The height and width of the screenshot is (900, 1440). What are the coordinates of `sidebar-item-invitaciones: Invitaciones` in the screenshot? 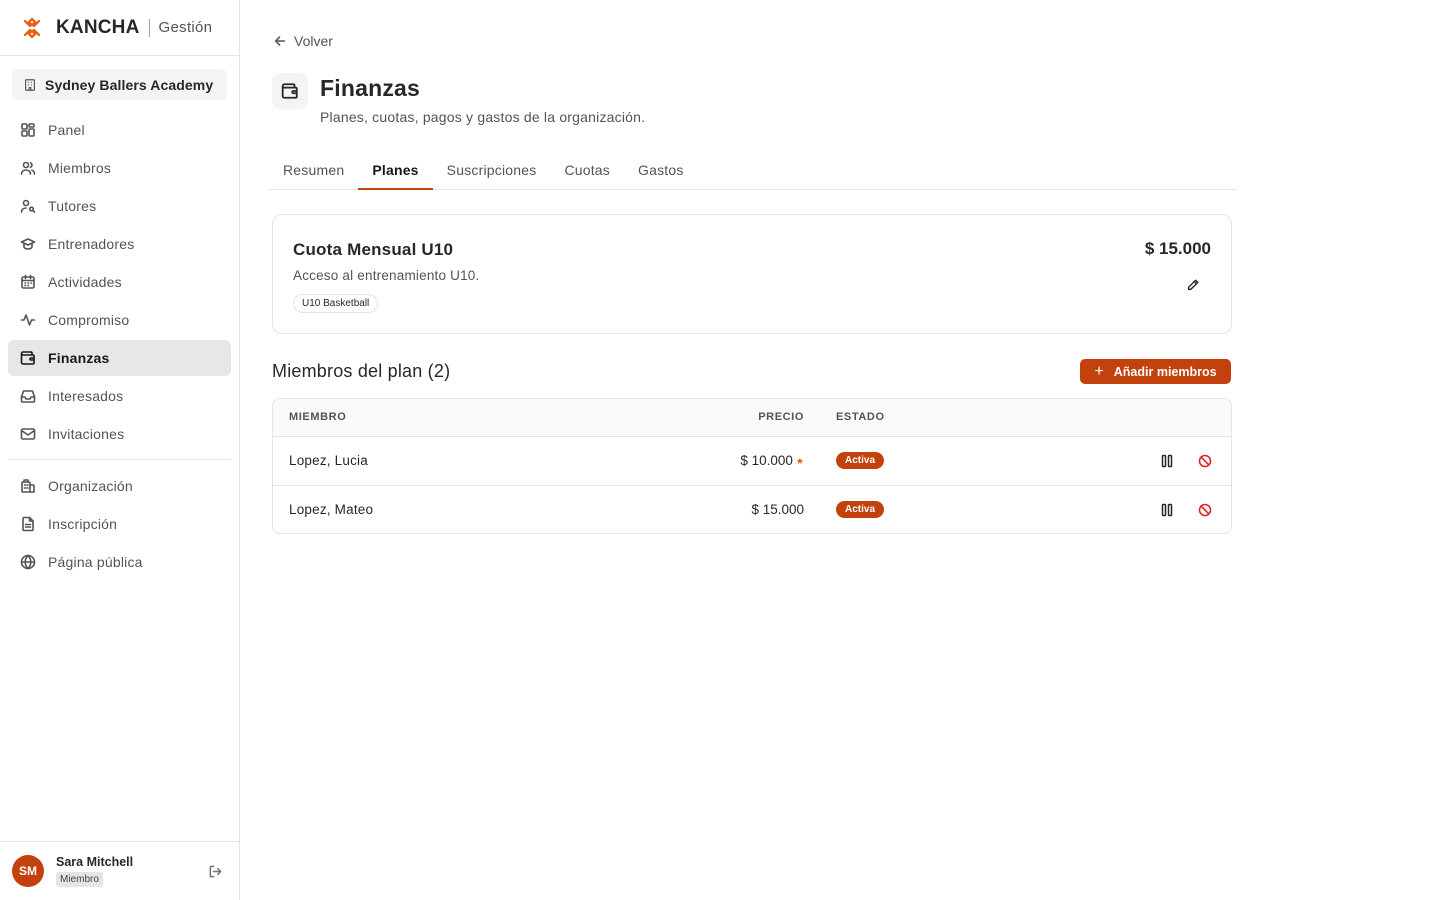 It's located at (119, 434).